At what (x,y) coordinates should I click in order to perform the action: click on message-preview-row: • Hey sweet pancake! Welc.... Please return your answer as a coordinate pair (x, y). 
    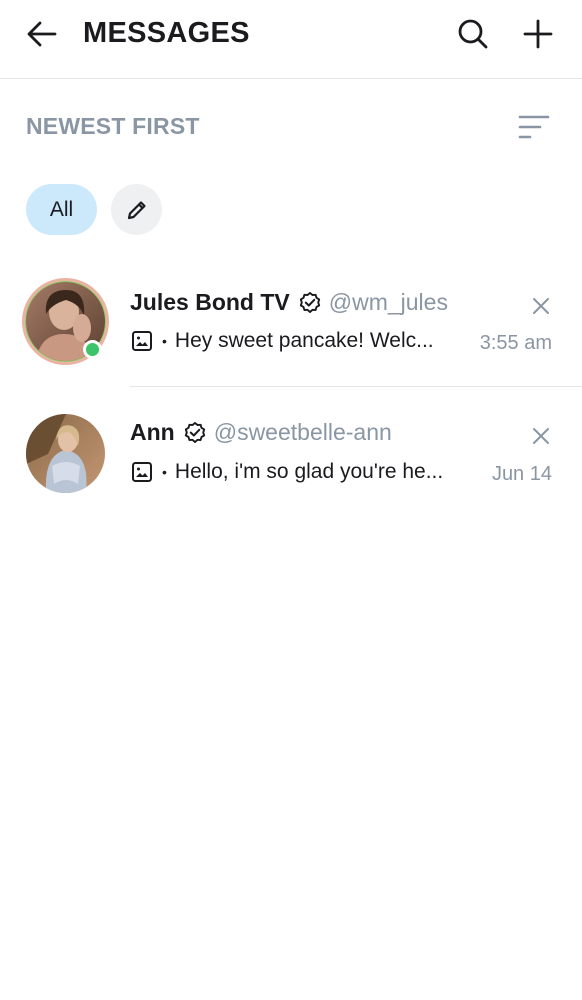
    Looking at the image, I should click on (282, 341).